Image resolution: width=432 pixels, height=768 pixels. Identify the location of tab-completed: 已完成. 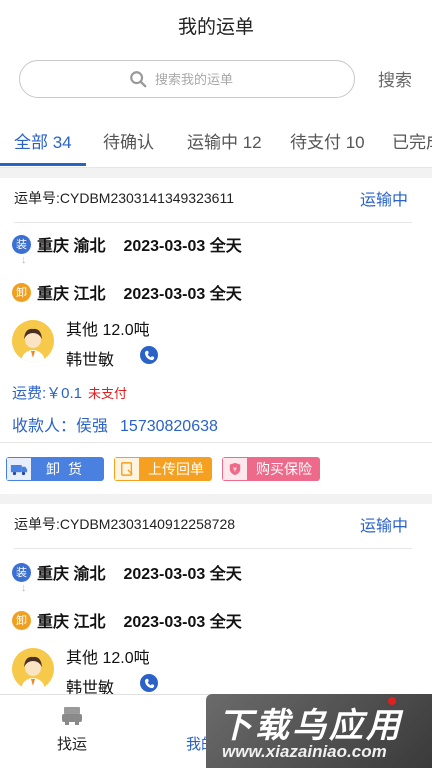
(412, 140).